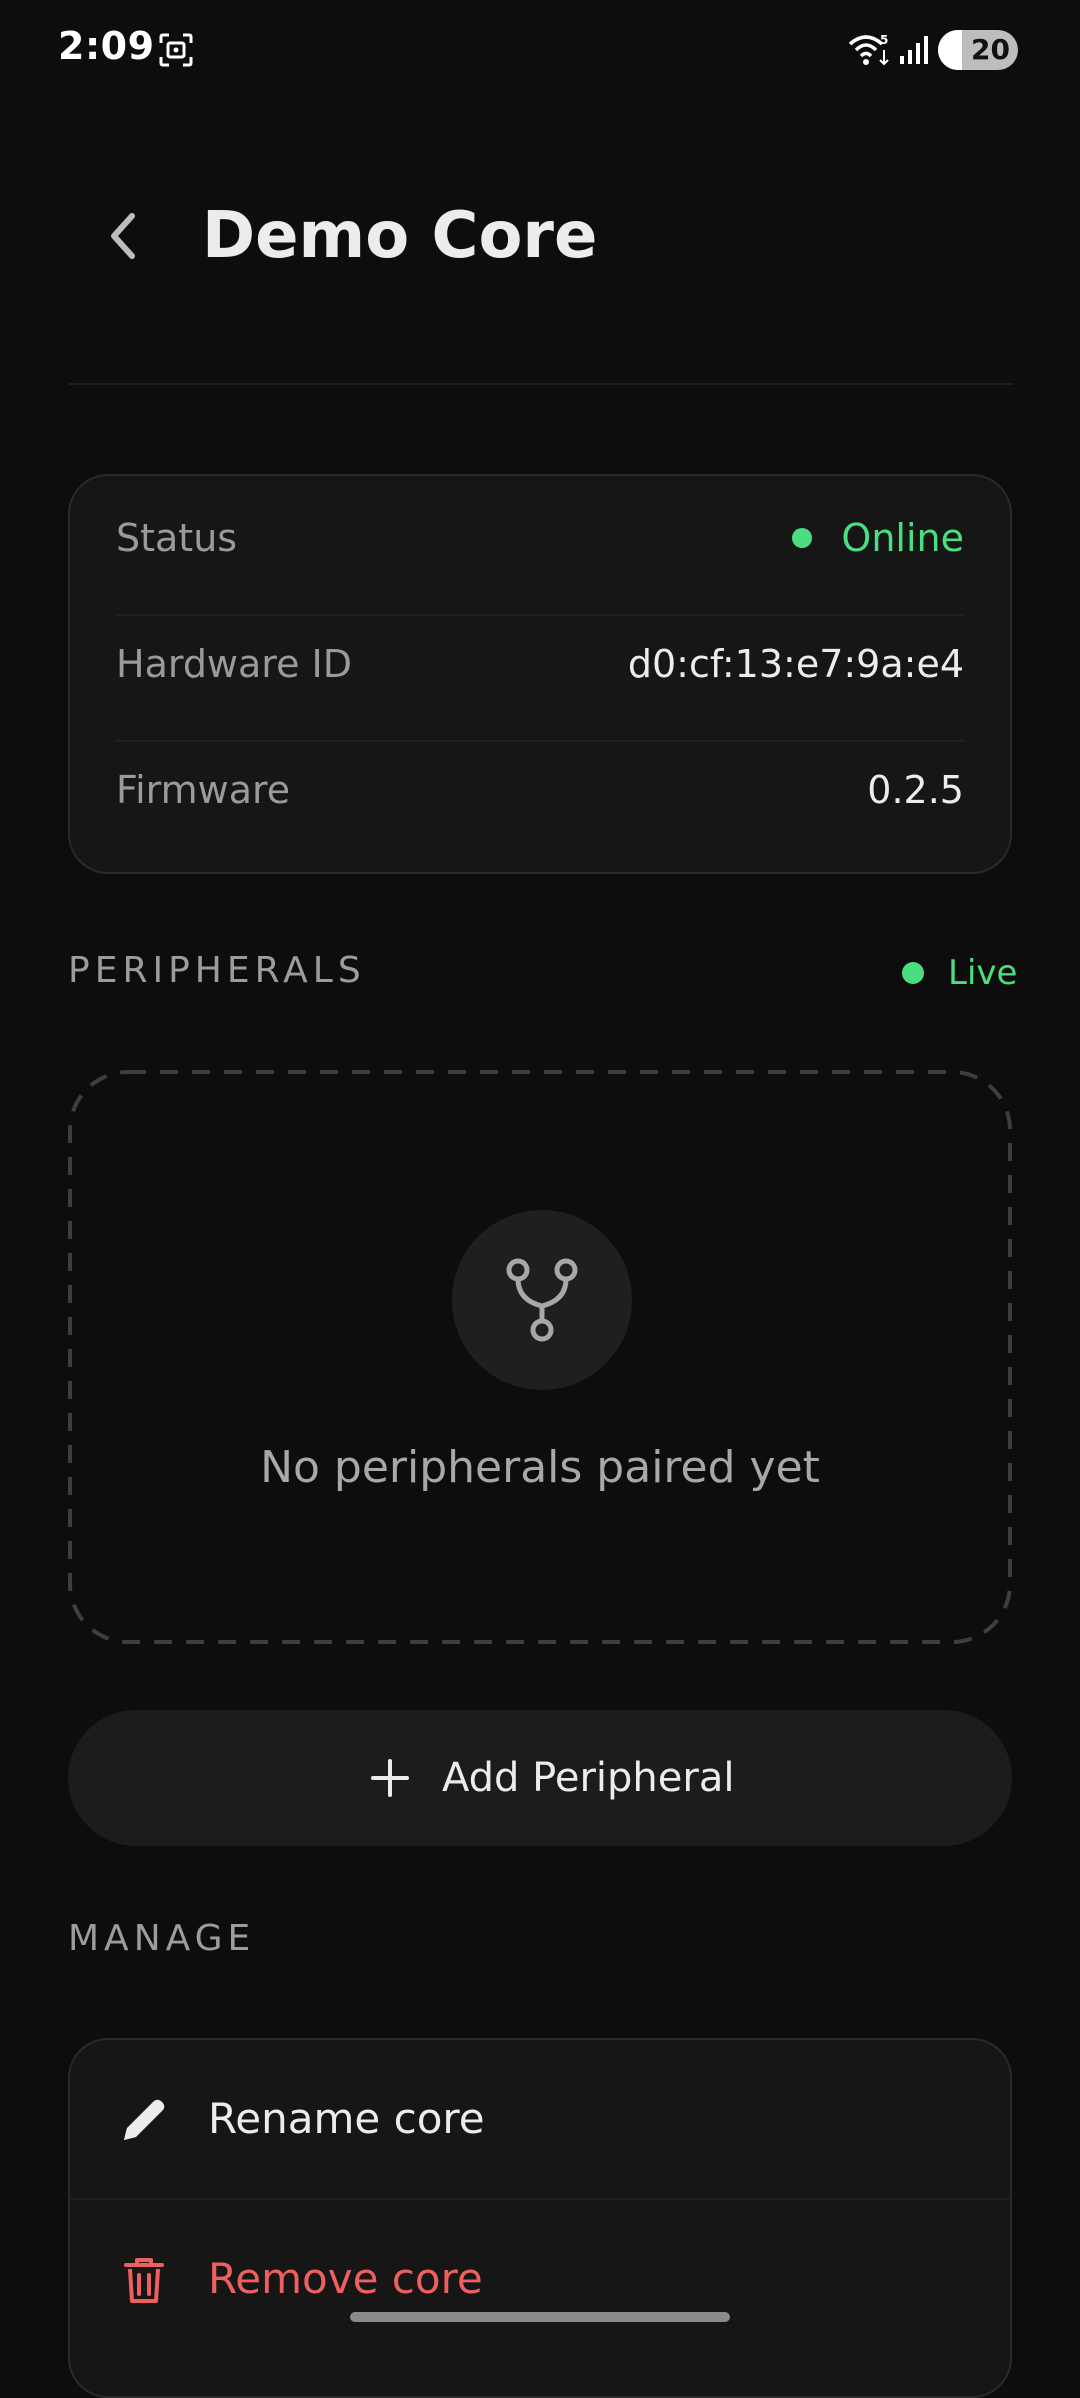  I want to click on remove-core-label: Remove core, so click(345, 2278).